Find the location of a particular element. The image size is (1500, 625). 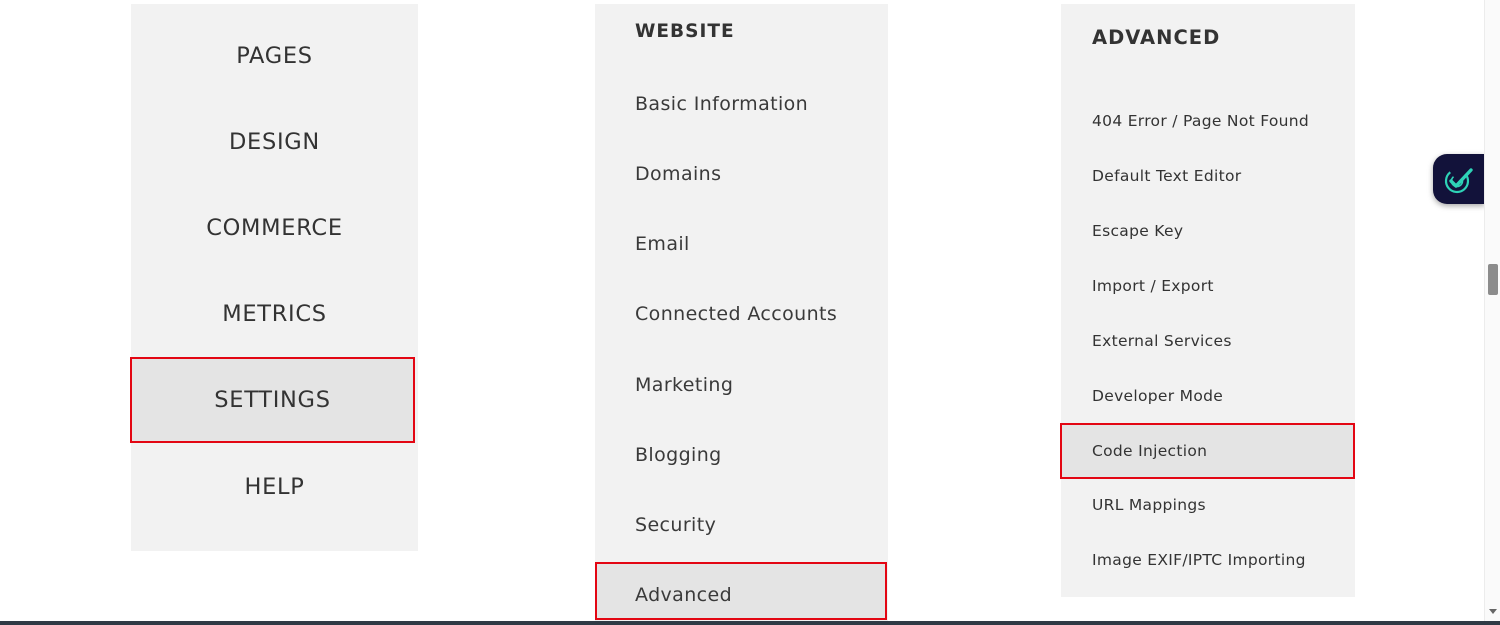

advanced-item-label: 404 Error / Page Not Found is located at coordinates (1201, 121).